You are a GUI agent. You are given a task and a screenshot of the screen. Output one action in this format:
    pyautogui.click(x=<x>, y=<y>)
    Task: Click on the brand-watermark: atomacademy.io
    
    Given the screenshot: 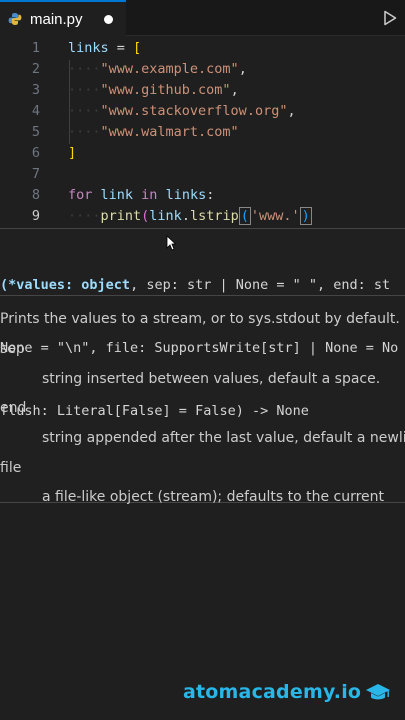 What is the action you would take?
    pyautogui.click(x=287, y=692)
    